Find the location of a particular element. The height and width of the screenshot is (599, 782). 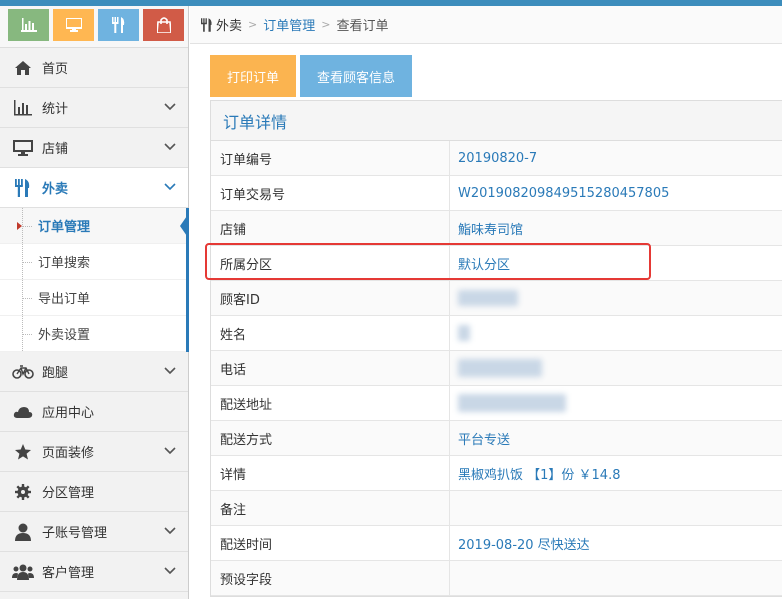

gear-icon is located at coordinates (23, 492).